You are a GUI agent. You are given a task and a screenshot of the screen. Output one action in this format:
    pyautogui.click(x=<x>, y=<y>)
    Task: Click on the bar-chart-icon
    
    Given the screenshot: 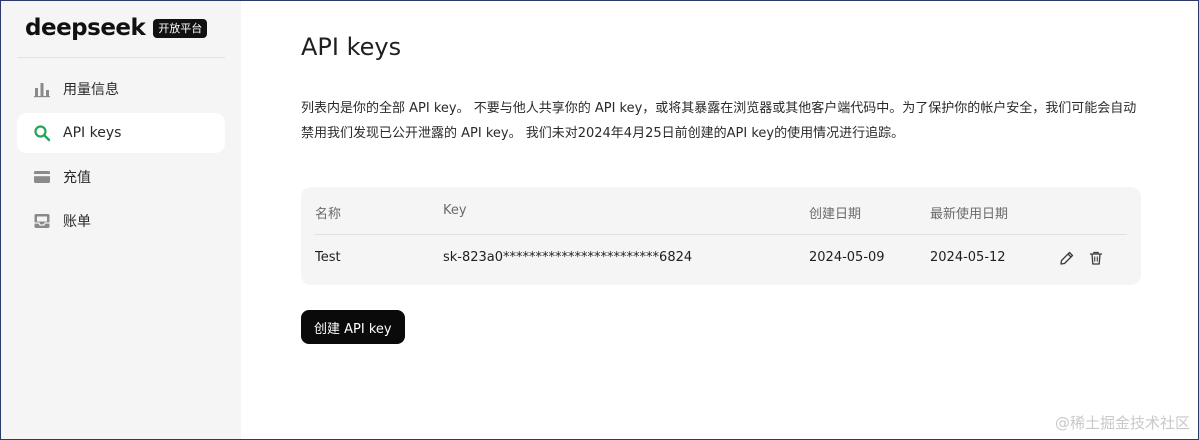 What is the action you would take?
    pyautogui.click(x=42, y=89)
    